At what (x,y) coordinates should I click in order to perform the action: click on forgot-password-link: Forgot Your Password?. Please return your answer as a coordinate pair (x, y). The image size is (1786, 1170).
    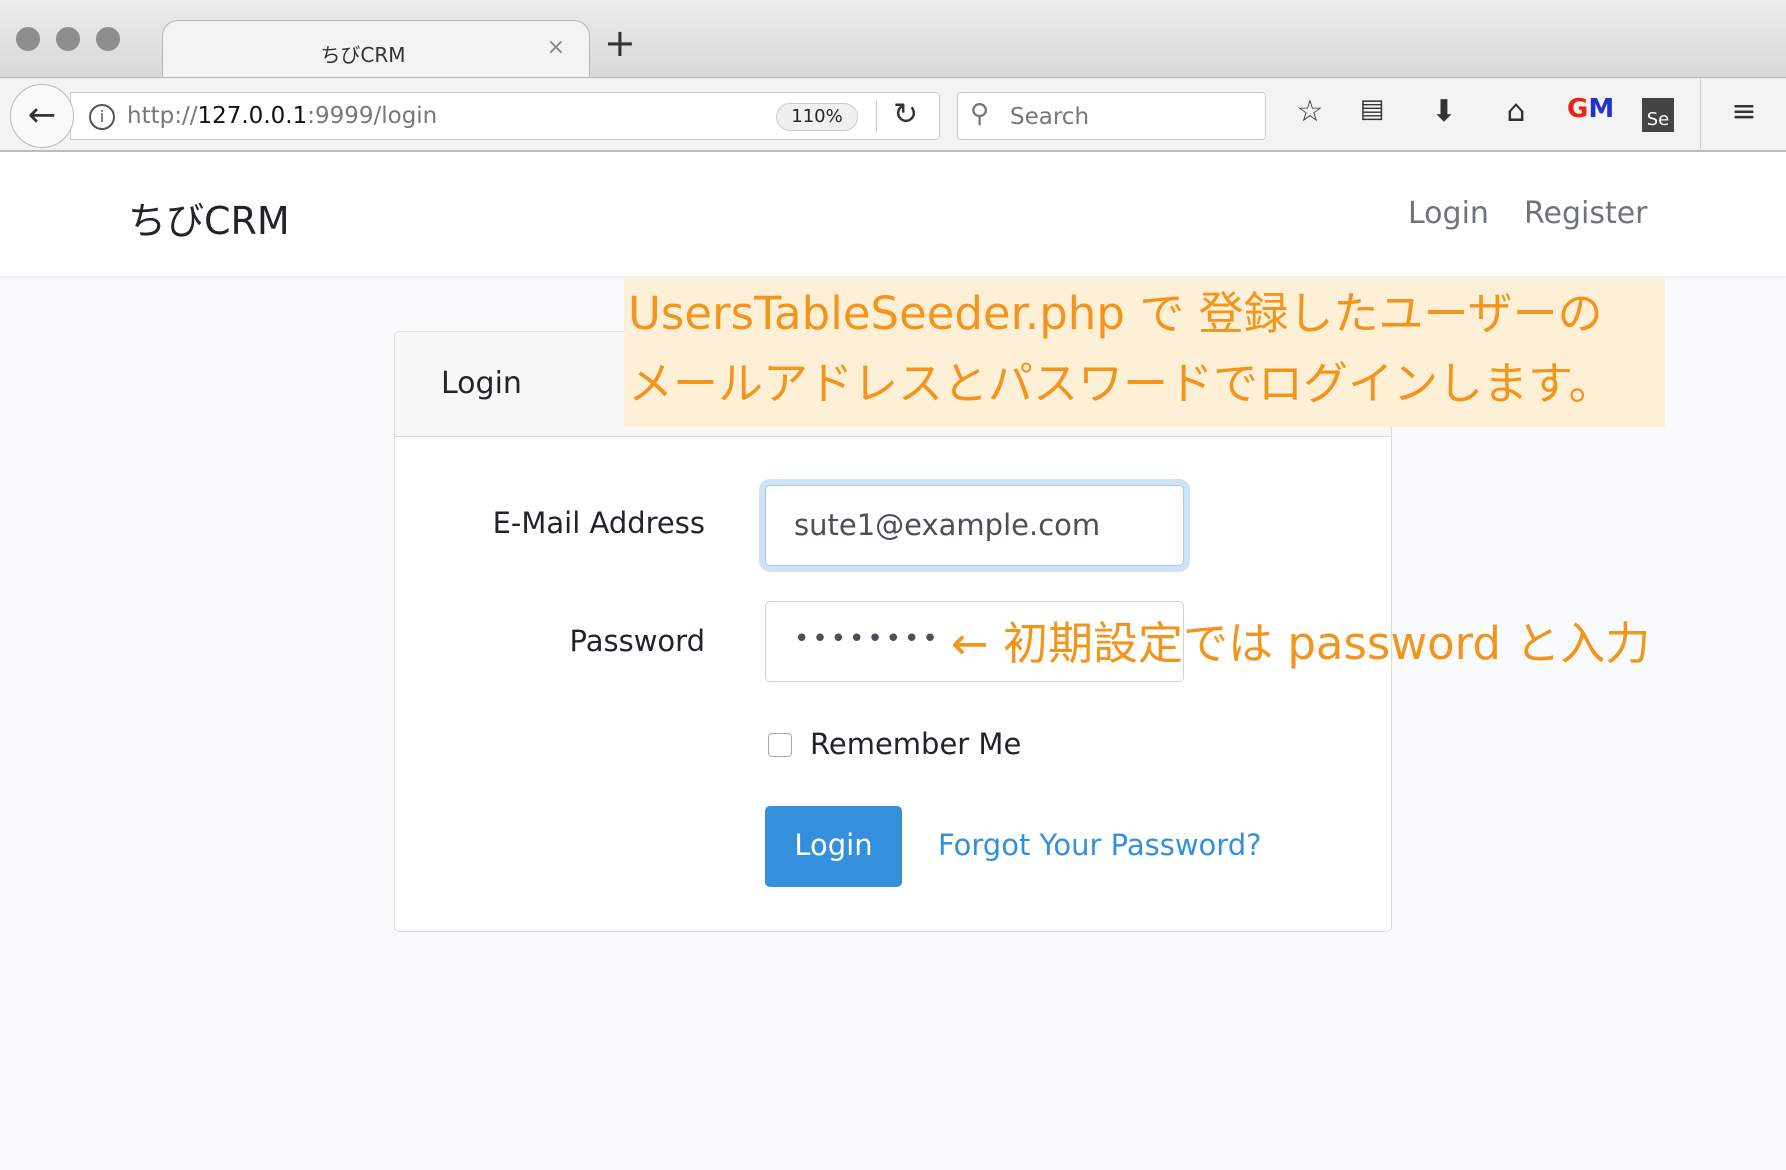
    Looking at the image, I should click on (1100, 845).